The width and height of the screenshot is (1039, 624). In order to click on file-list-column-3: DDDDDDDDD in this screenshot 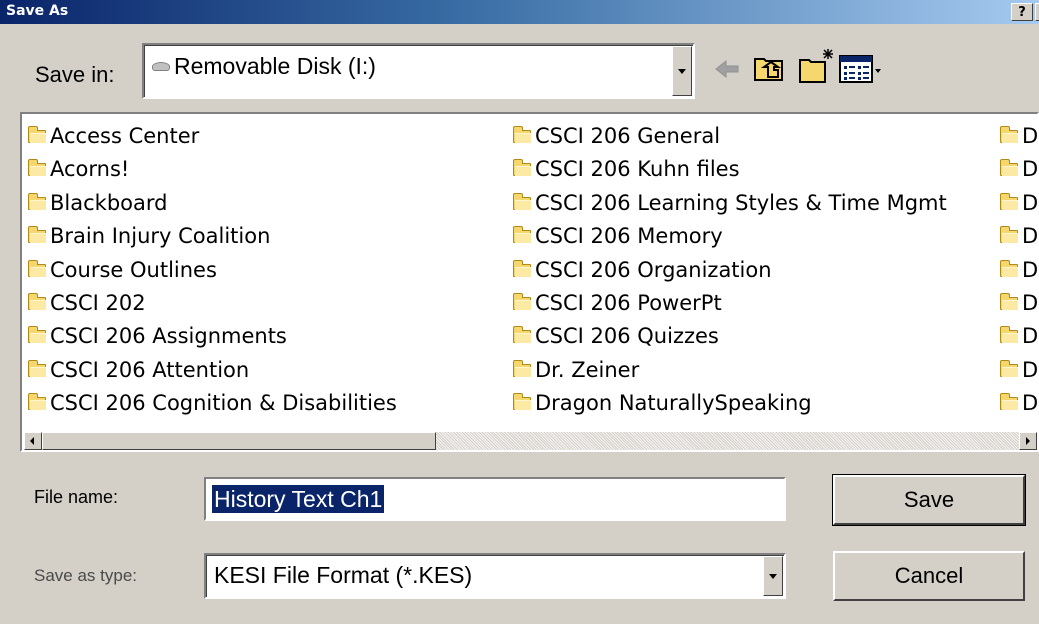, I will do `click(1018, 270)`.